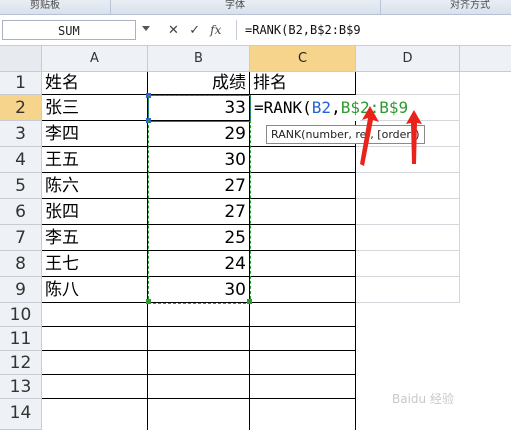 The height and width of the screenshot is (430, 511). I want to click on cell-d1, so click(408, 83).